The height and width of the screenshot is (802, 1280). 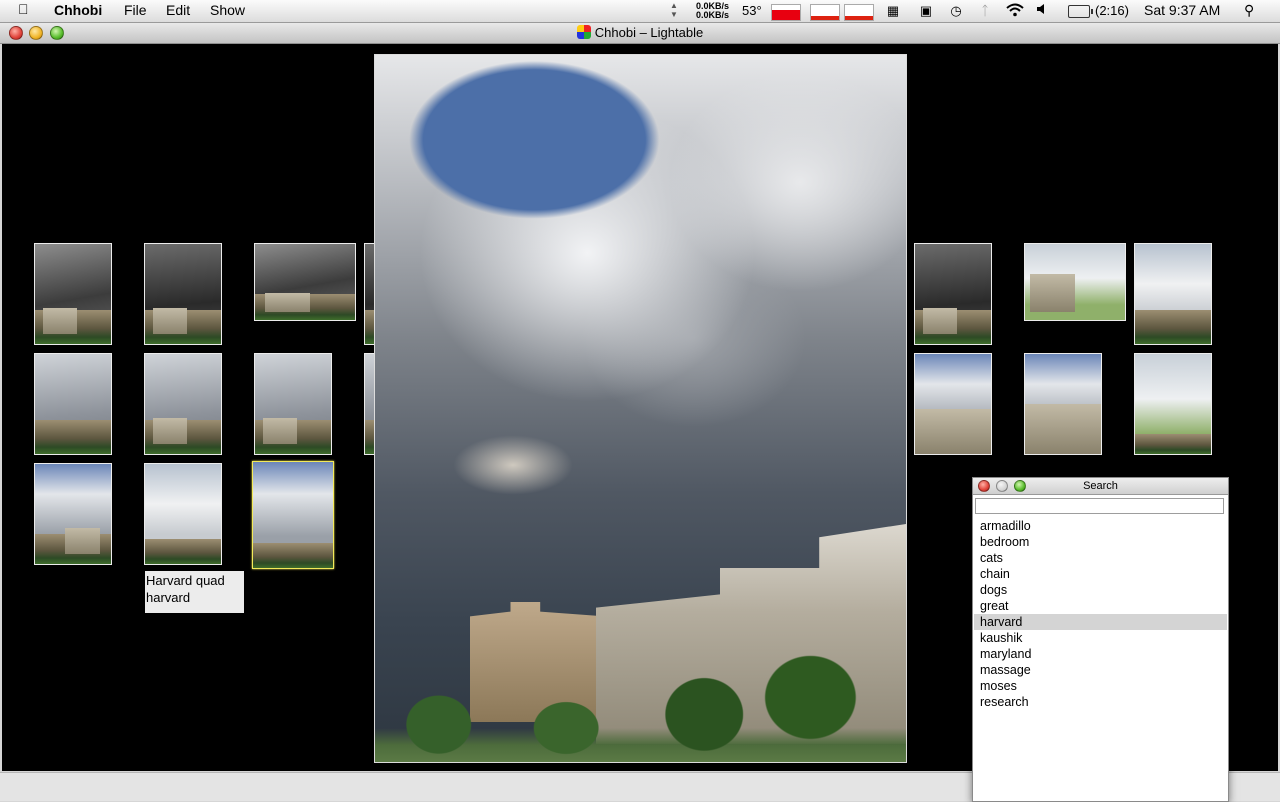 What do you see at coordinates (1015, 10) in the screenshot?
I see `wifi-icon` at bounding box center [1015, 10].